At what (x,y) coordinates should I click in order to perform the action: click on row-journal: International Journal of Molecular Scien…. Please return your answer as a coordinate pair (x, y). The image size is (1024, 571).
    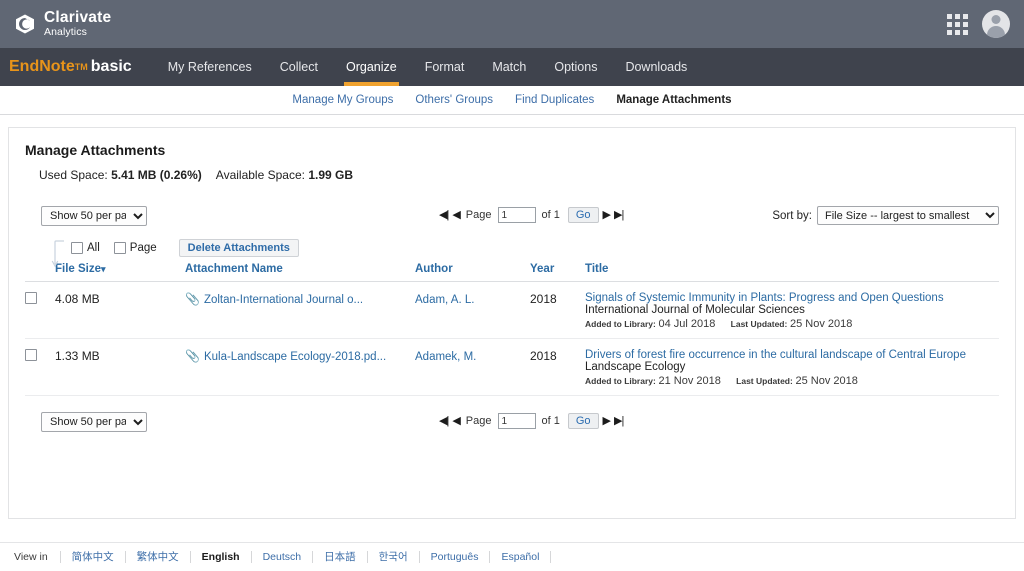
    Looking at the image, I should click on (695, 310).